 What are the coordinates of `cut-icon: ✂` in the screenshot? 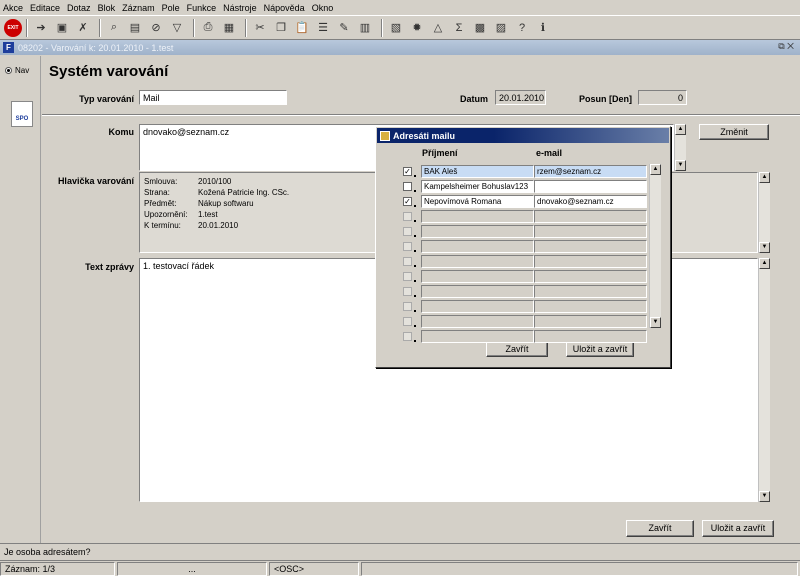 It's located at (260, 28).